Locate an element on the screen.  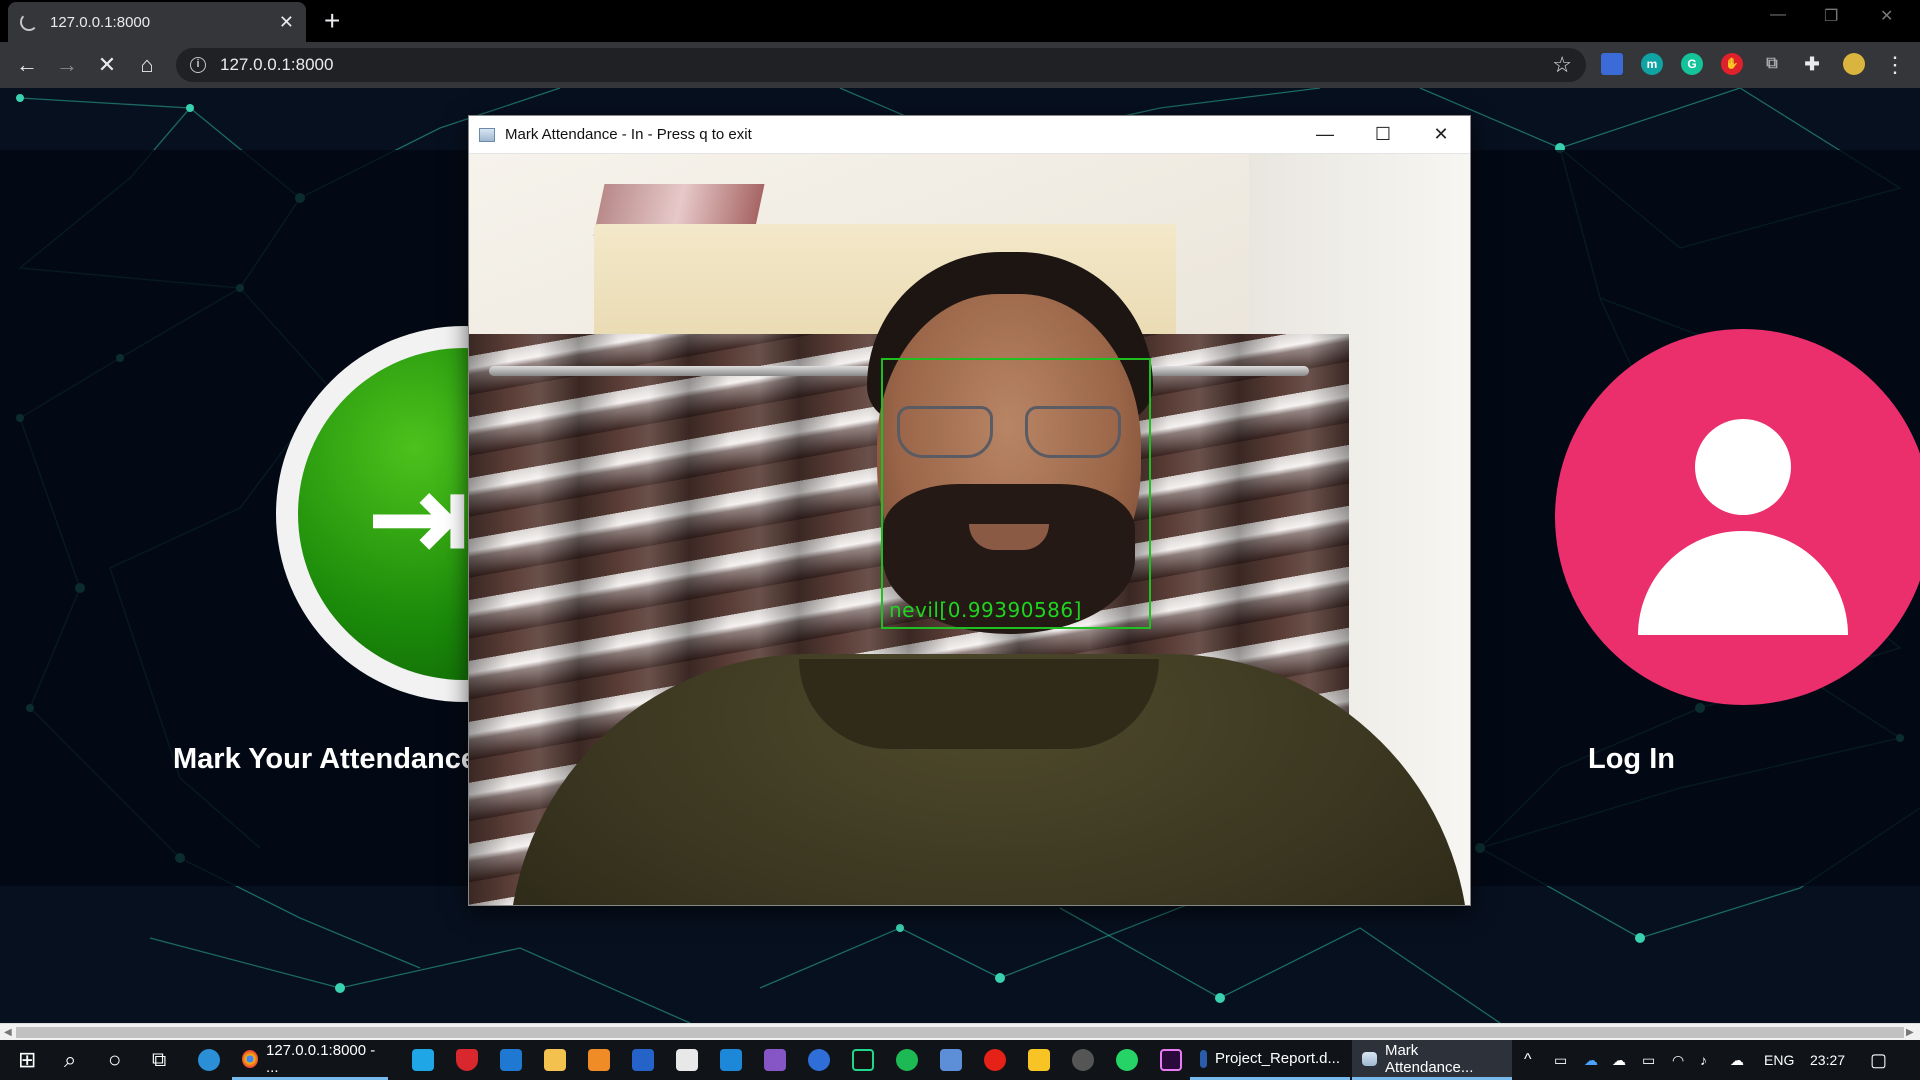
stop-loading-button: ✕ is located at coordinates (107, 65).